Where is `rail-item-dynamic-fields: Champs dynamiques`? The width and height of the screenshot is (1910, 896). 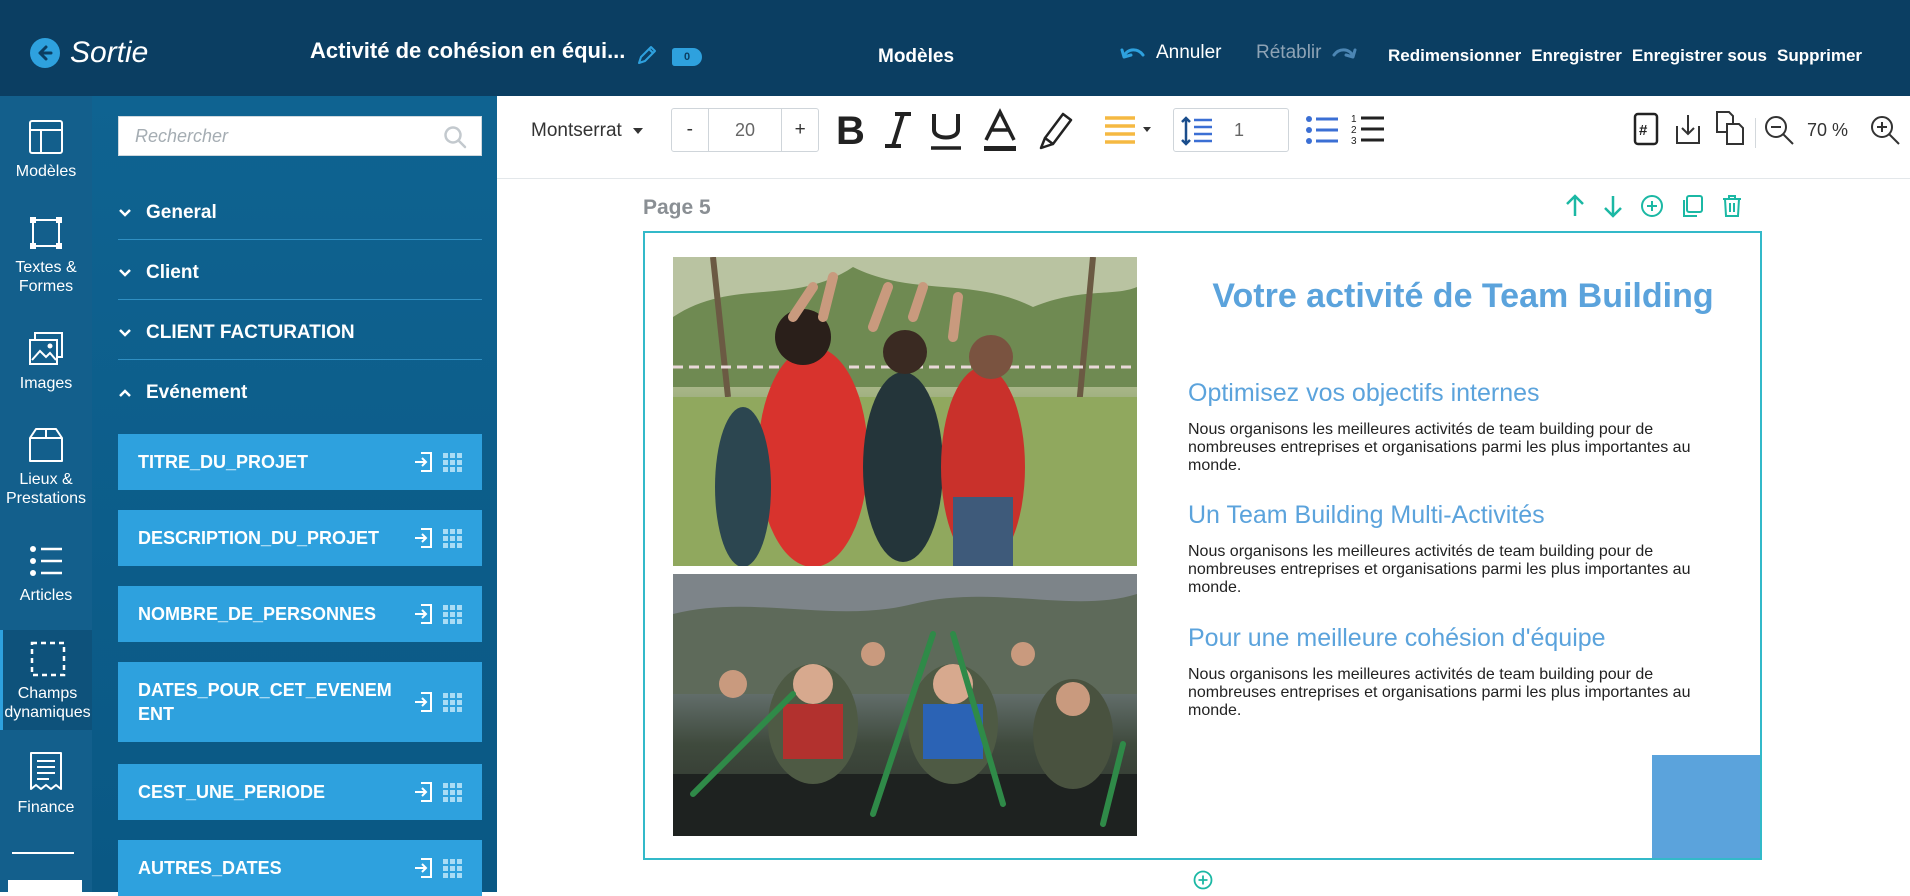 rail-item-dynamic-fields: Champs dynamiques is located at coordinates (46, 680).